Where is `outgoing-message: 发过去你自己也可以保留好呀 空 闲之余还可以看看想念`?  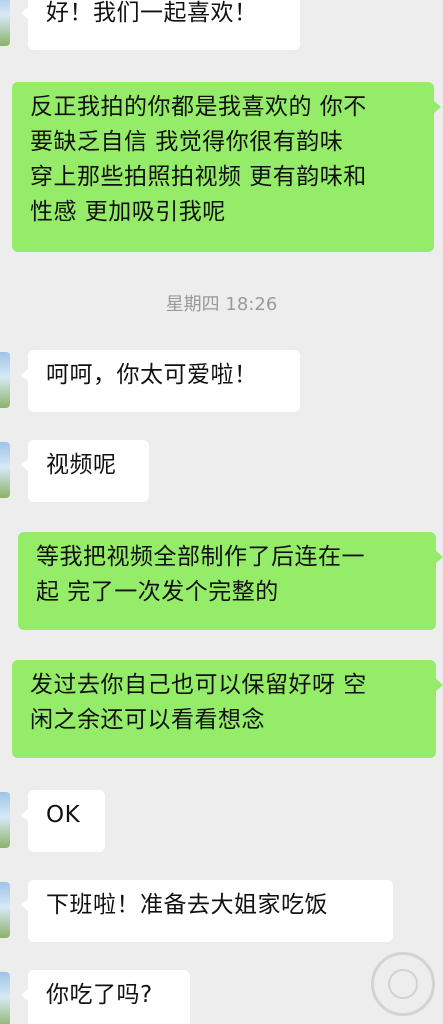
outgoing-message: 发过去你自己也可以保留好呀 空 闲之余还可以看看想念 is located at coordinates (227, 709).